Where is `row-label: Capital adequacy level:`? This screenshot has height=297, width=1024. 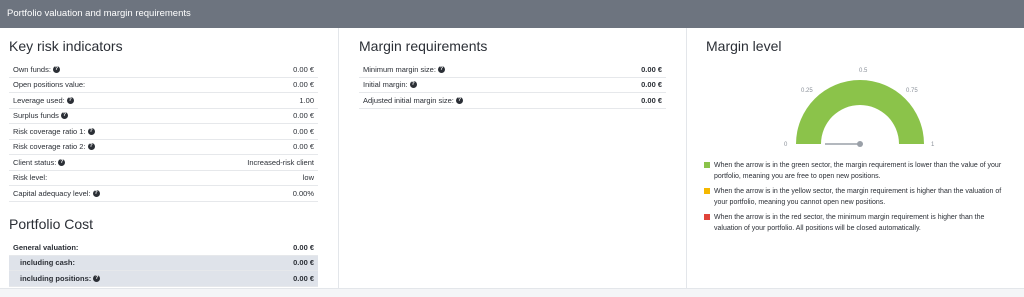
row-label: Capital adequacy level: is located at coordinates (52, 193).